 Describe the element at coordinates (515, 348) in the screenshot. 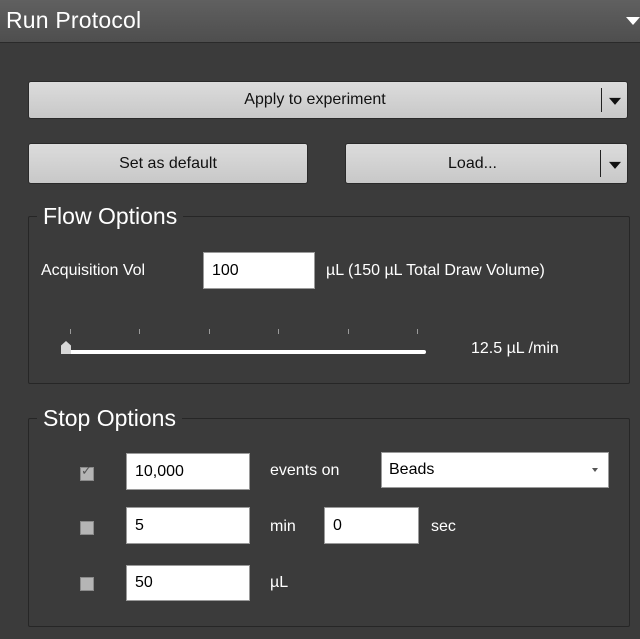

I see `flow-rate-value: 12.5 µL /min` at that location.